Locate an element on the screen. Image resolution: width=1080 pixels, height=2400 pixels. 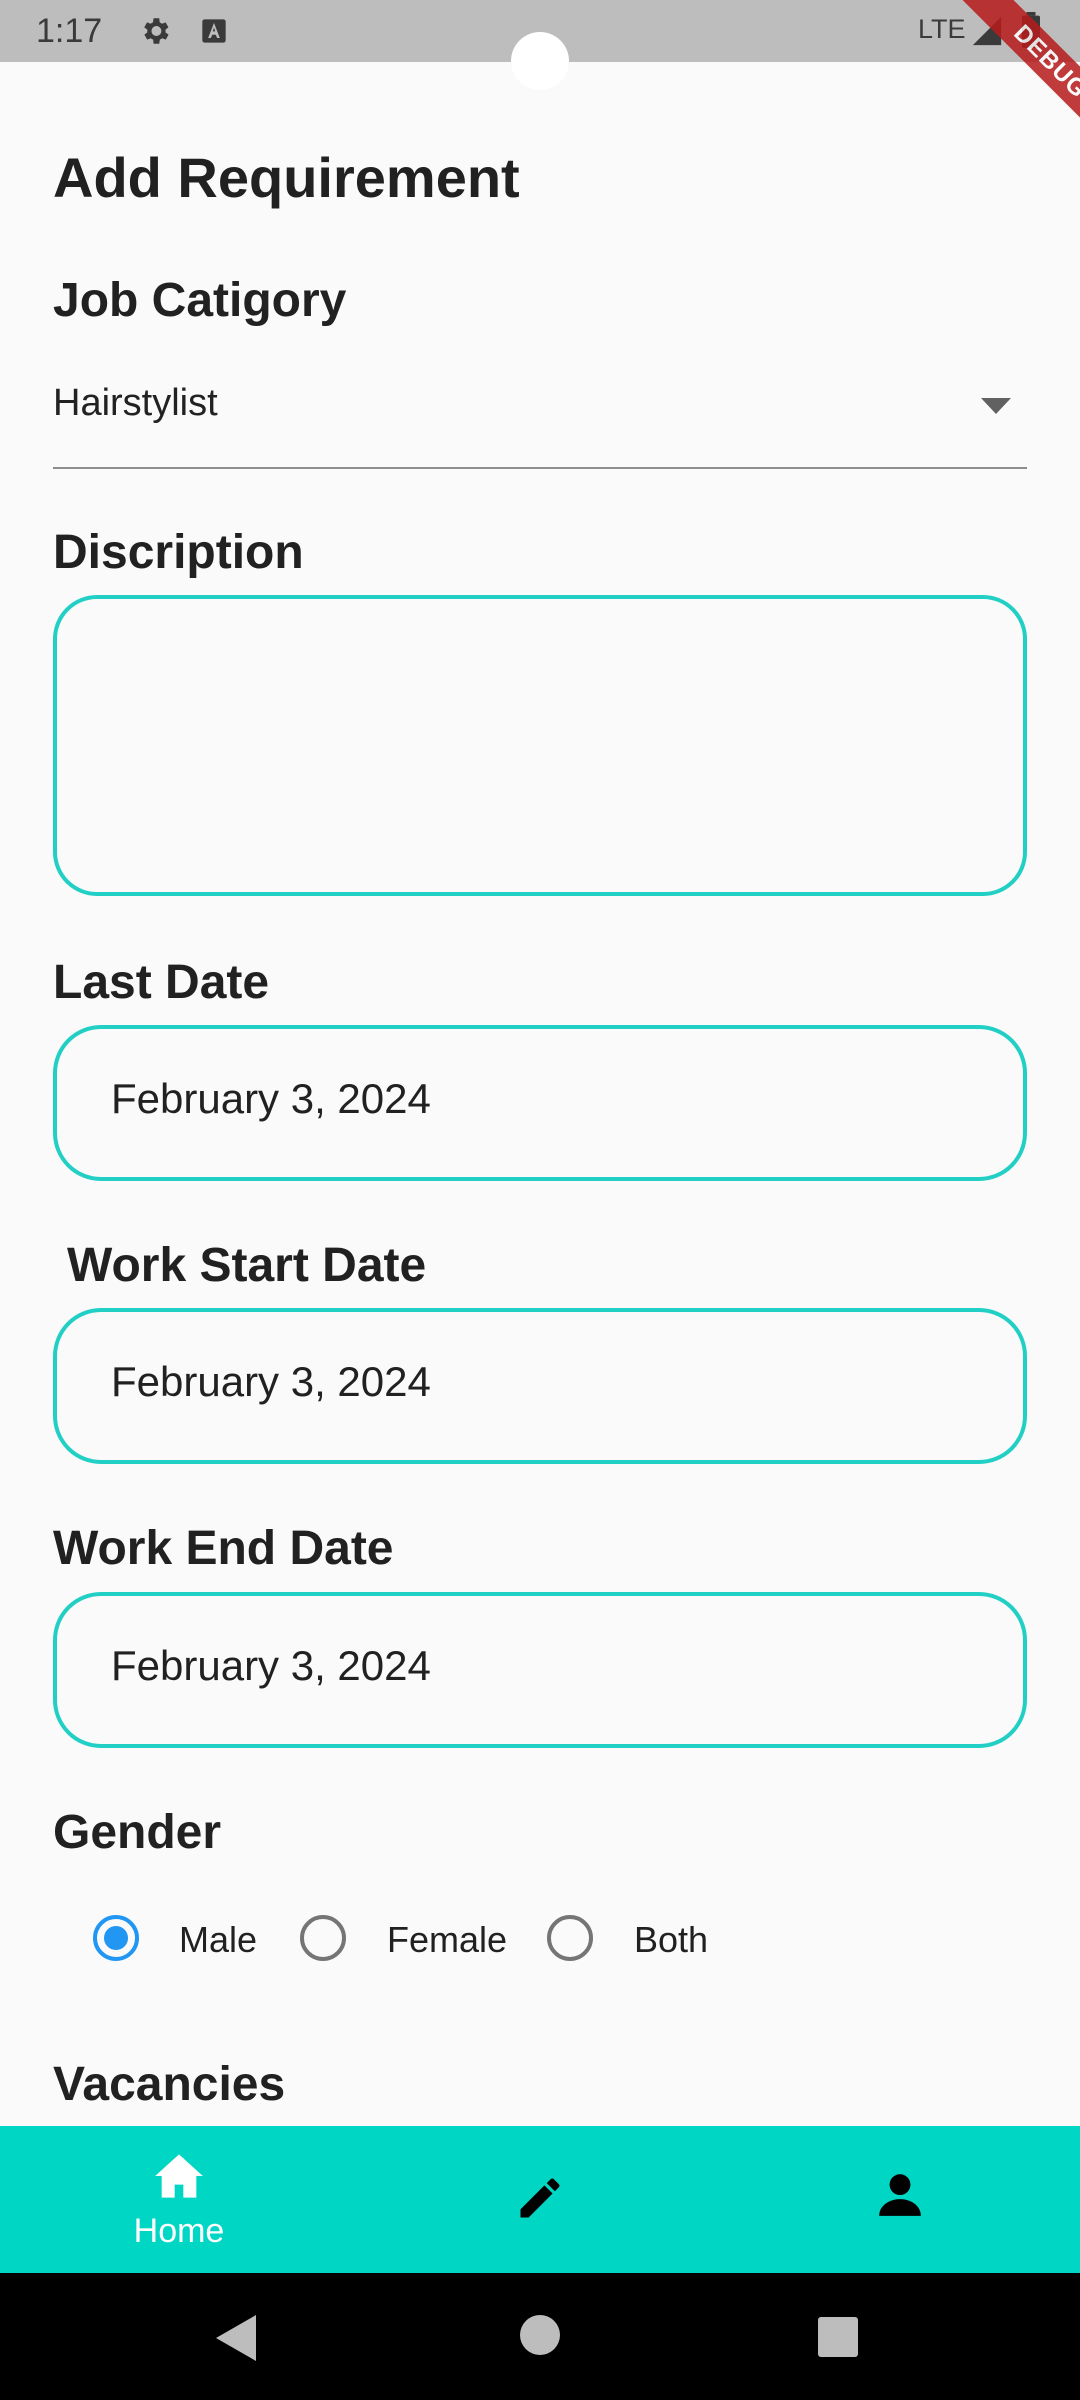
a-badge-icon is located at coordinates (214, 33).